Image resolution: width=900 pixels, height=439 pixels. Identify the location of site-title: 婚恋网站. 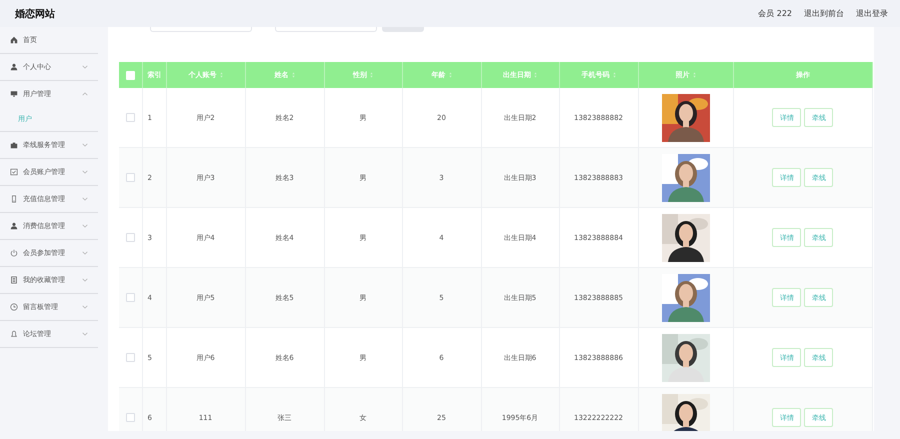
(35, 13).